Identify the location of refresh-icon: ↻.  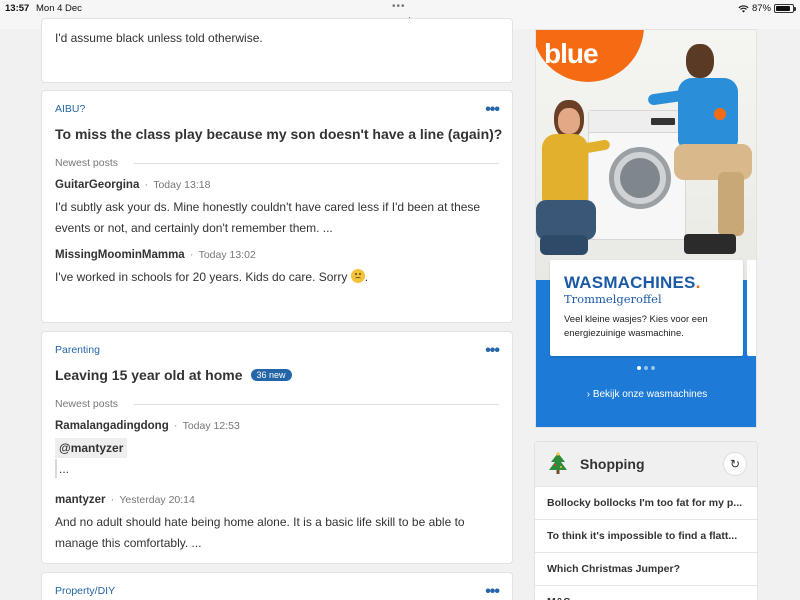
(735, 464).